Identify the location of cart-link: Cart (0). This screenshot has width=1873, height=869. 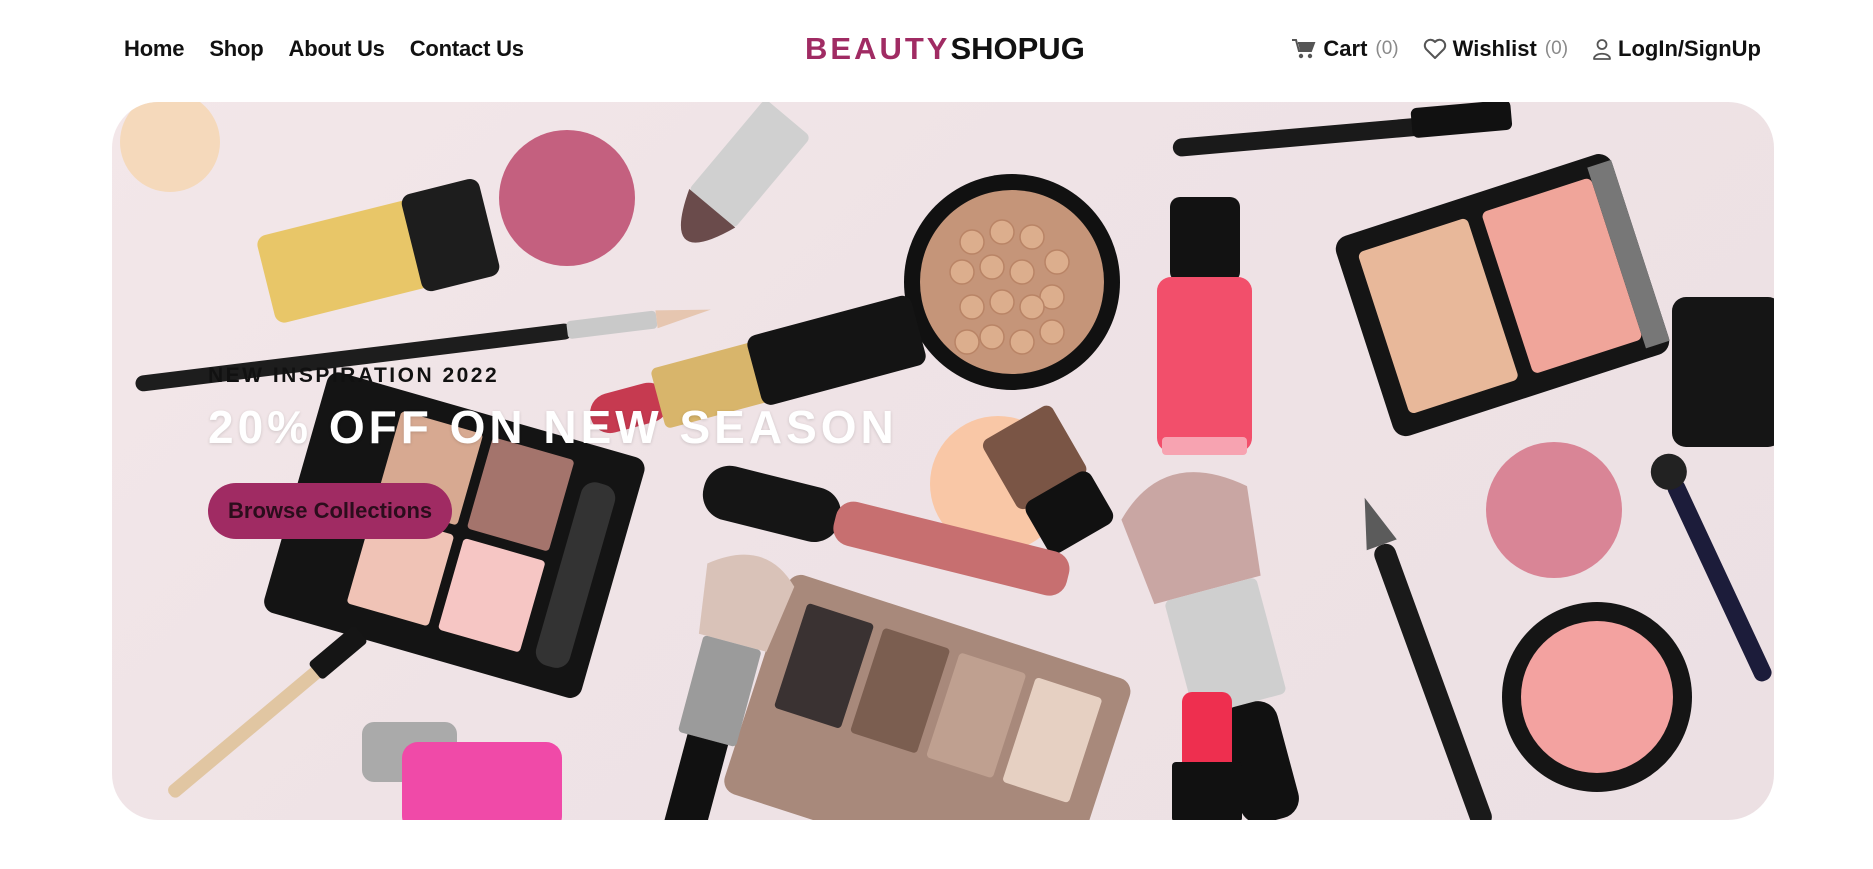
(1345, 49).